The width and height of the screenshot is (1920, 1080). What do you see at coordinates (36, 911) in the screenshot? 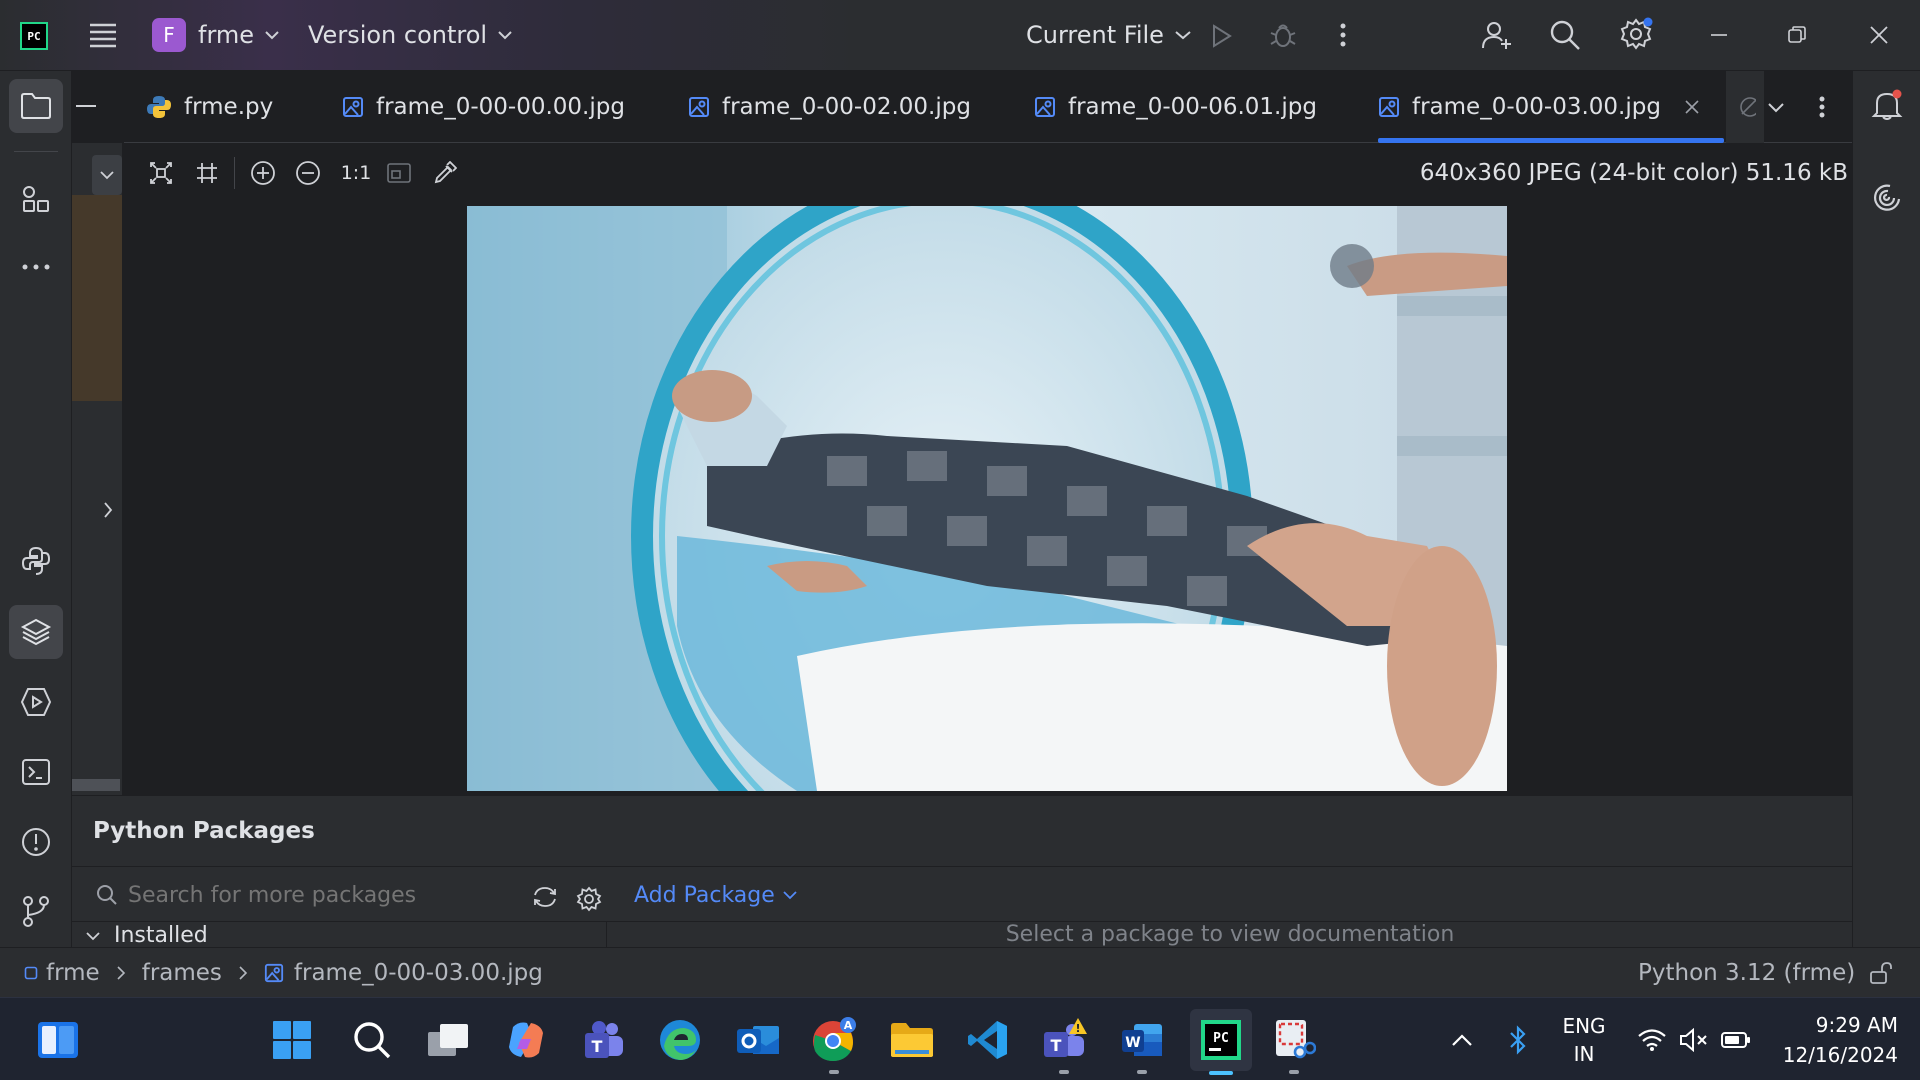
I see `git-icon` at bounding box center [36, 911].